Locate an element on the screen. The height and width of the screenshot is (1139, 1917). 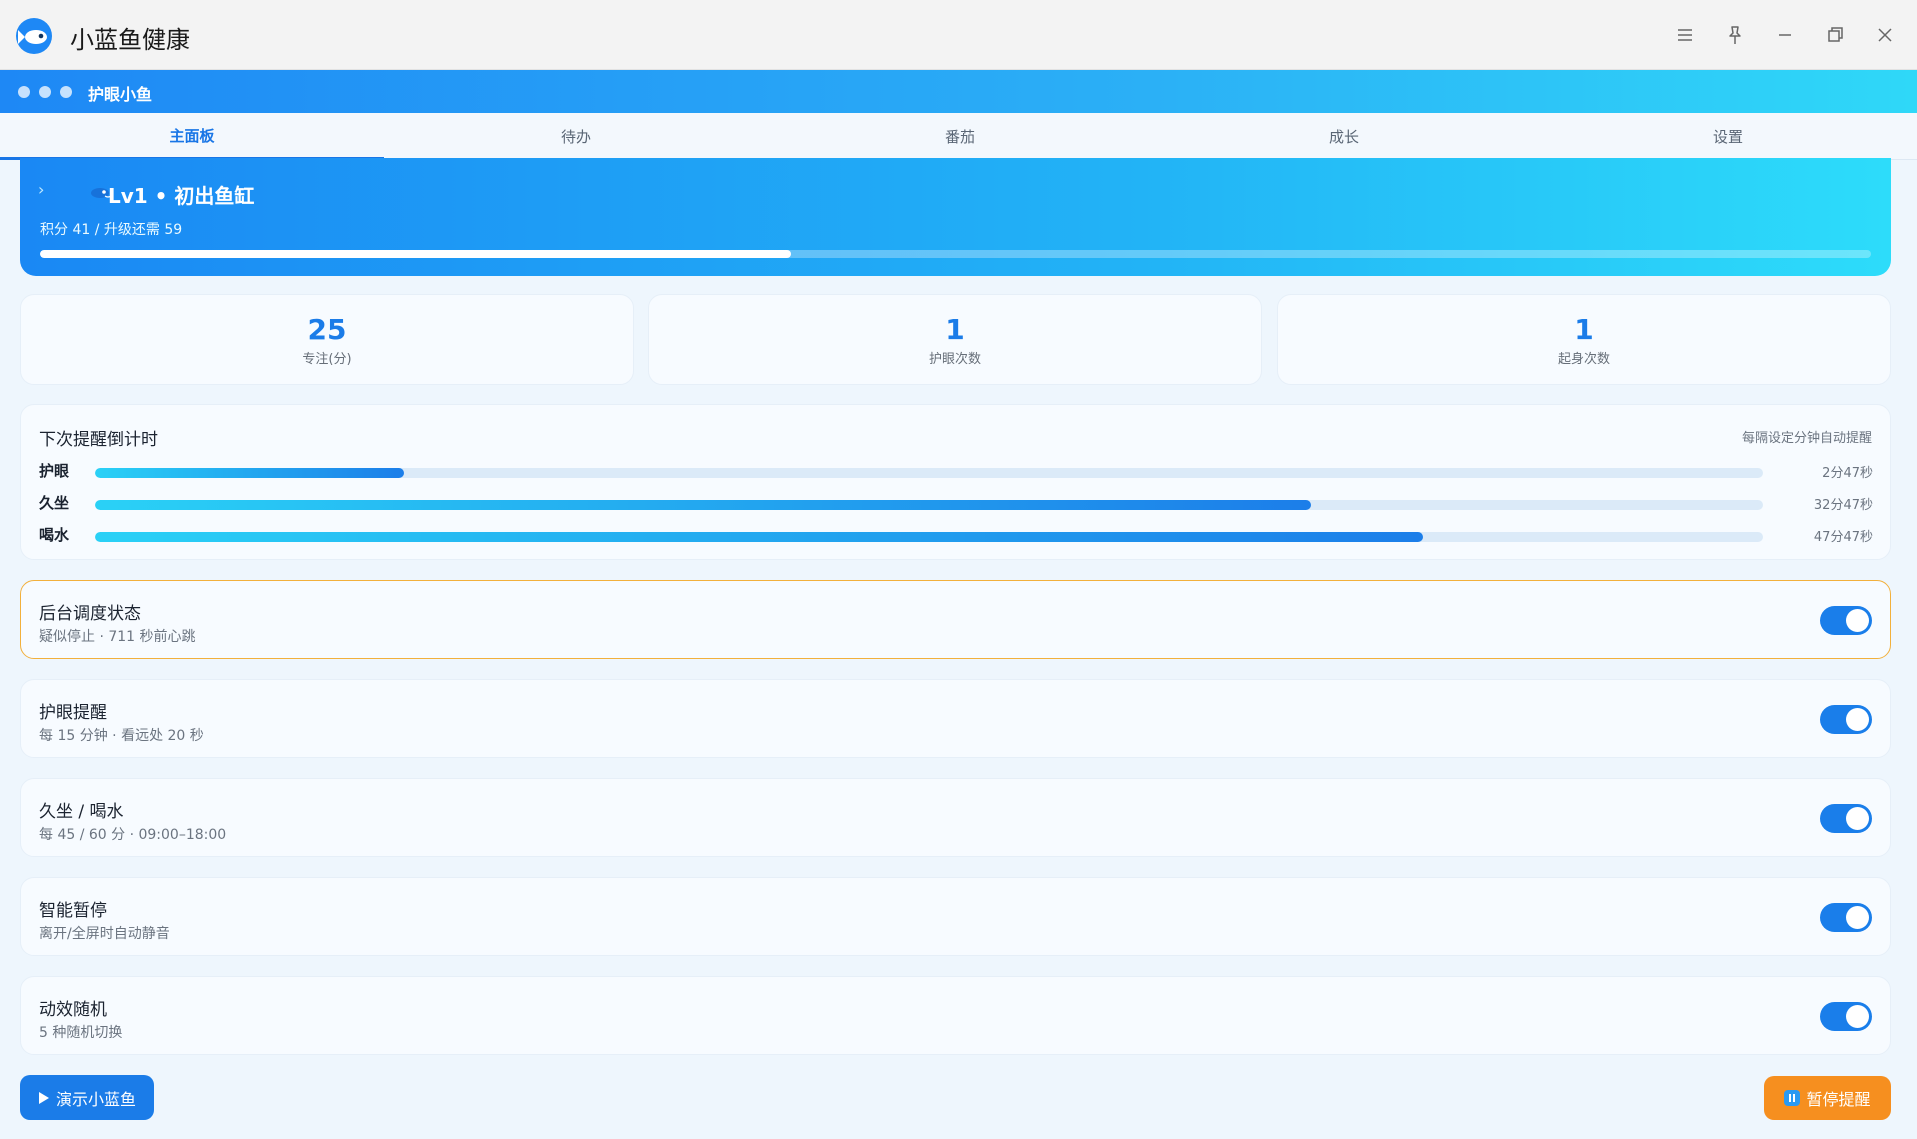
toggle-card-sit-water: 久坐 / 喝水 每 45 / 60 分 · 09:00–18:00 is located at coordinates (955, 817).